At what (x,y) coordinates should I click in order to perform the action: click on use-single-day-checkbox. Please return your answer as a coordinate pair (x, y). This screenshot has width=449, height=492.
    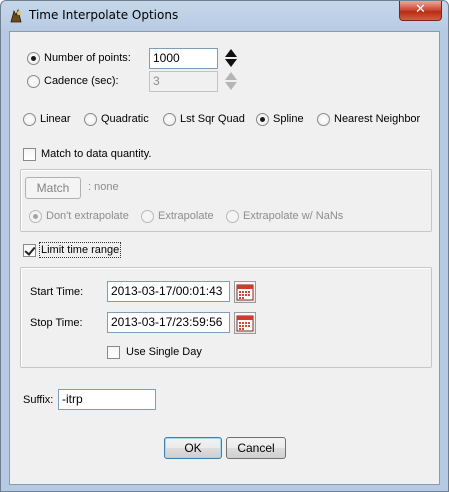
    Looking at the image, I should click on (113, 352).